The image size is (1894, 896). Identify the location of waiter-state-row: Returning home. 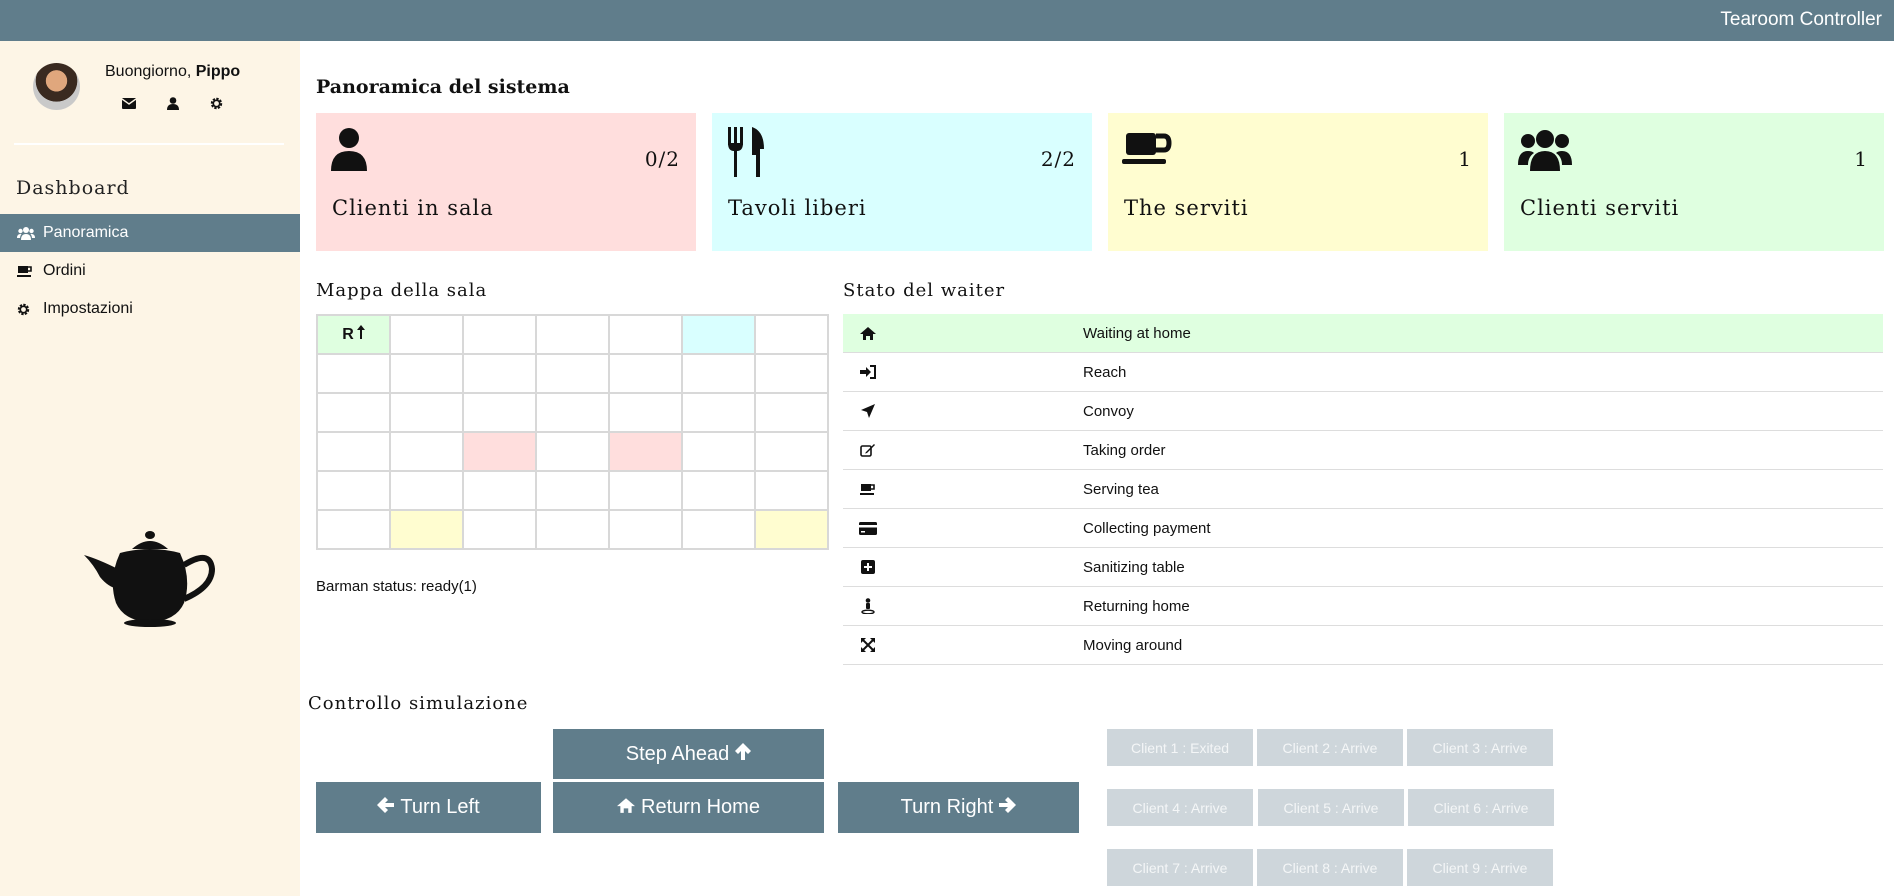
(1363, 606).